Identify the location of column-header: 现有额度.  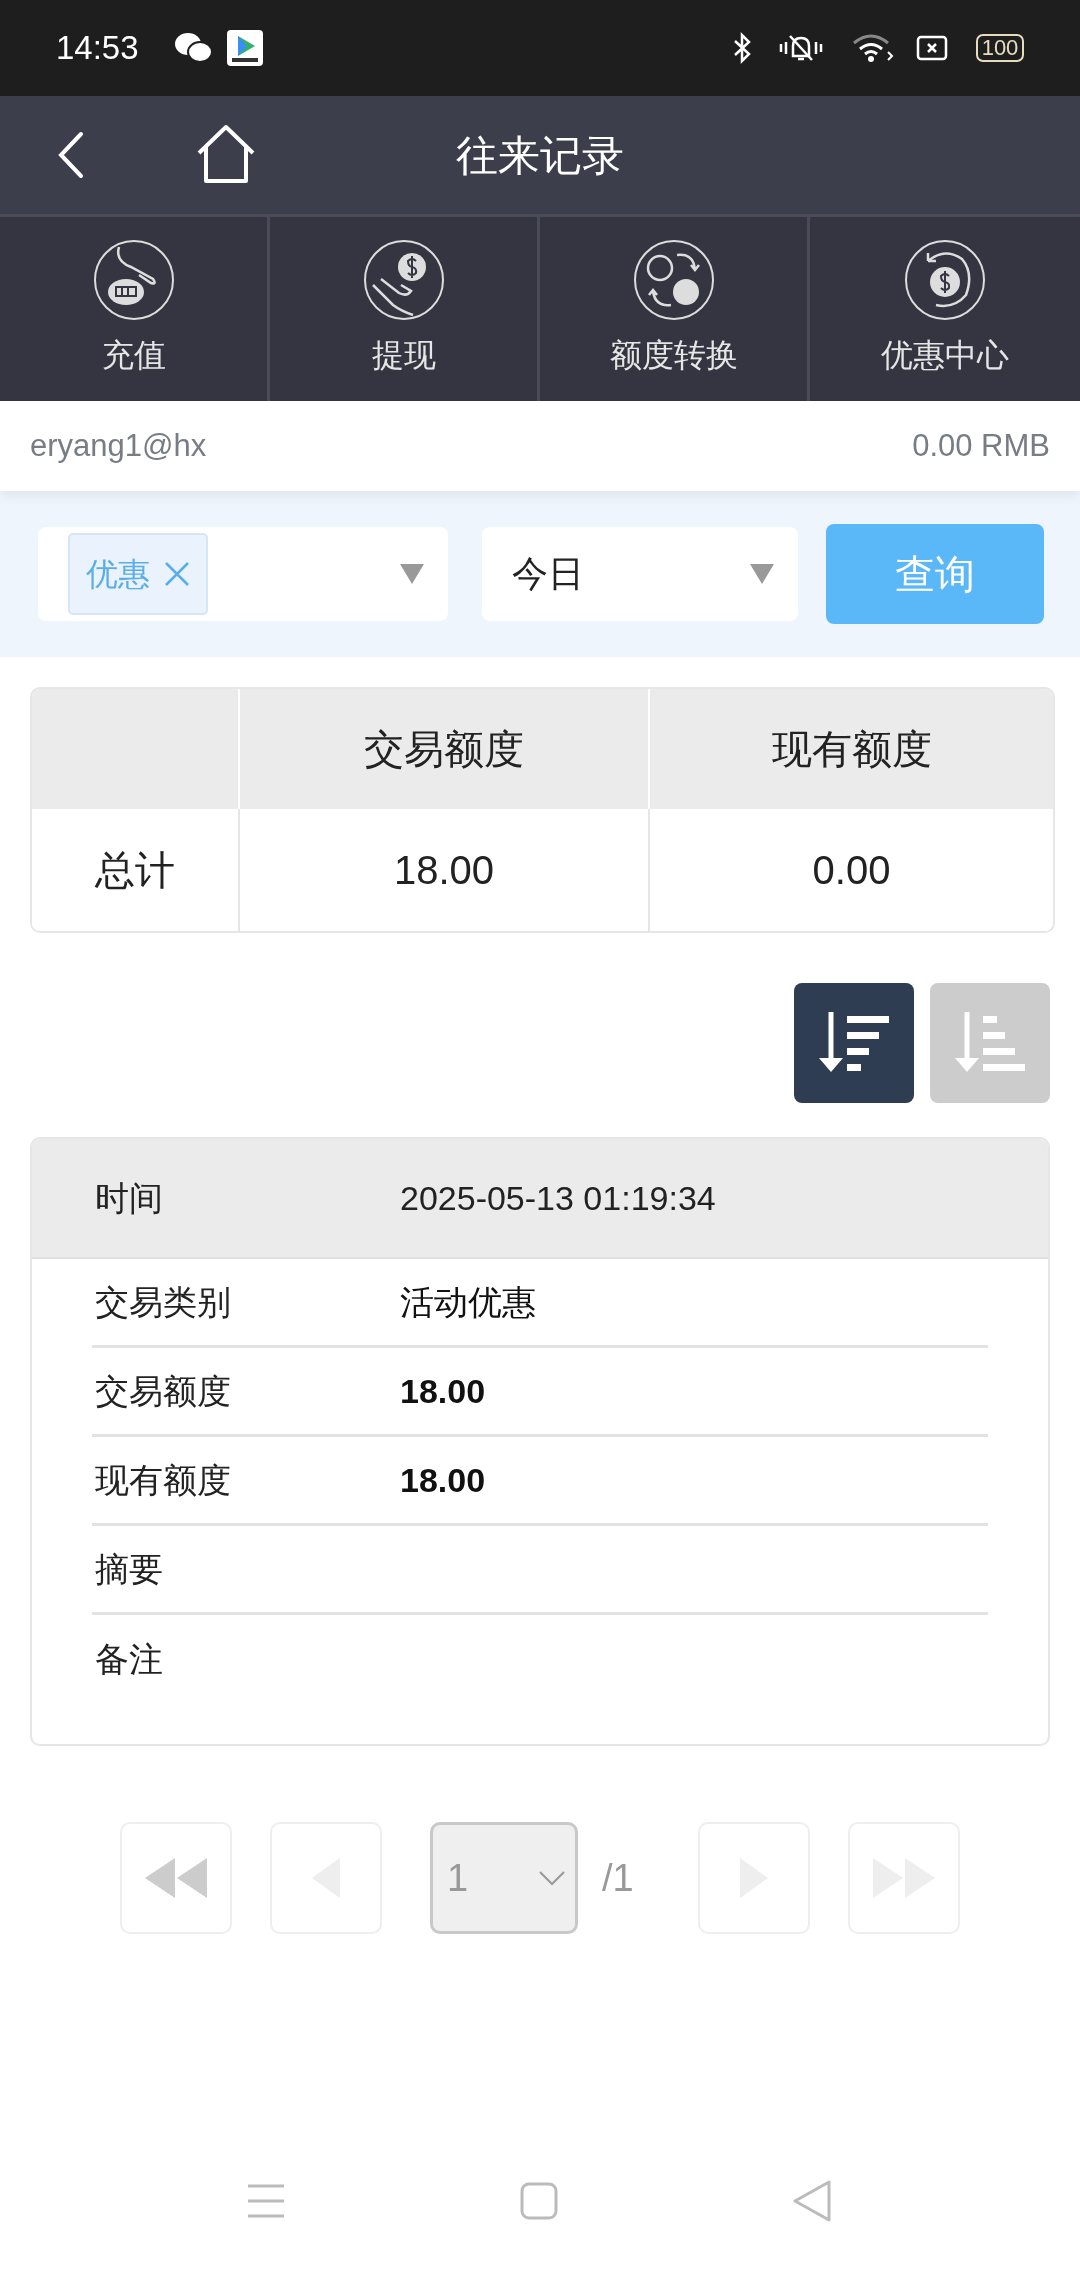
(851, 749).